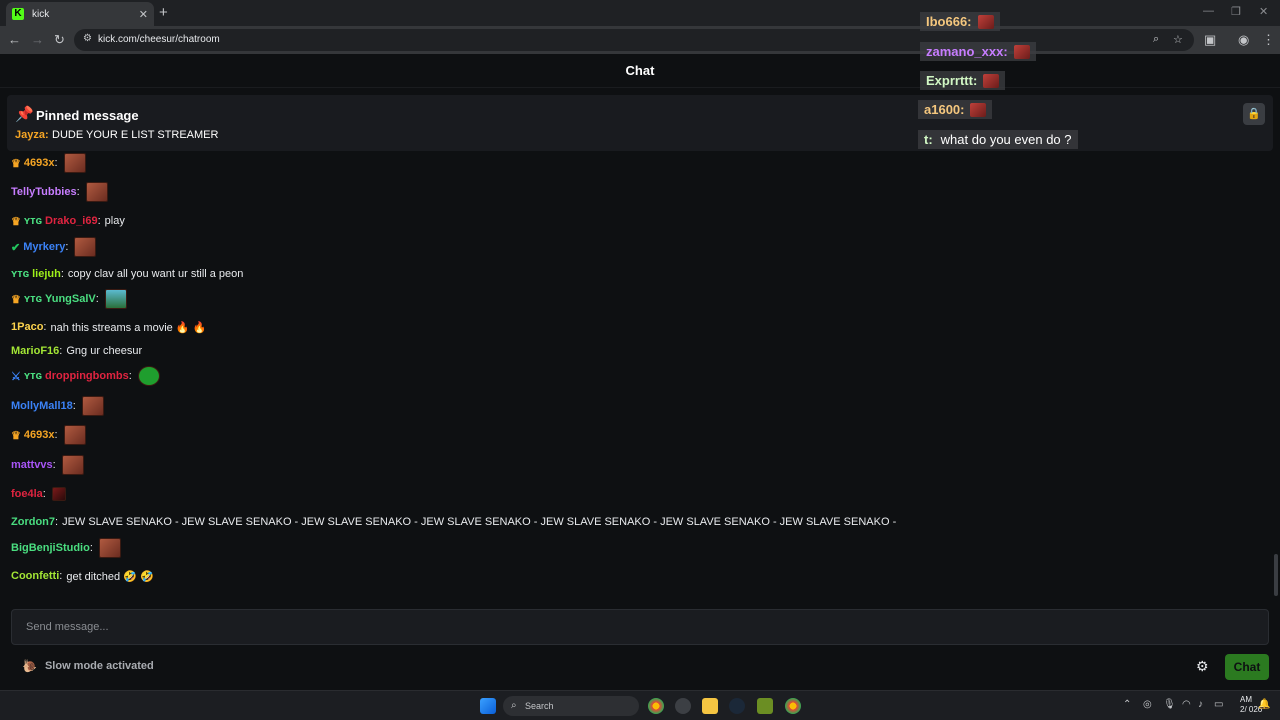  I want to click on minimize-icon: —, so click(1208, 11).